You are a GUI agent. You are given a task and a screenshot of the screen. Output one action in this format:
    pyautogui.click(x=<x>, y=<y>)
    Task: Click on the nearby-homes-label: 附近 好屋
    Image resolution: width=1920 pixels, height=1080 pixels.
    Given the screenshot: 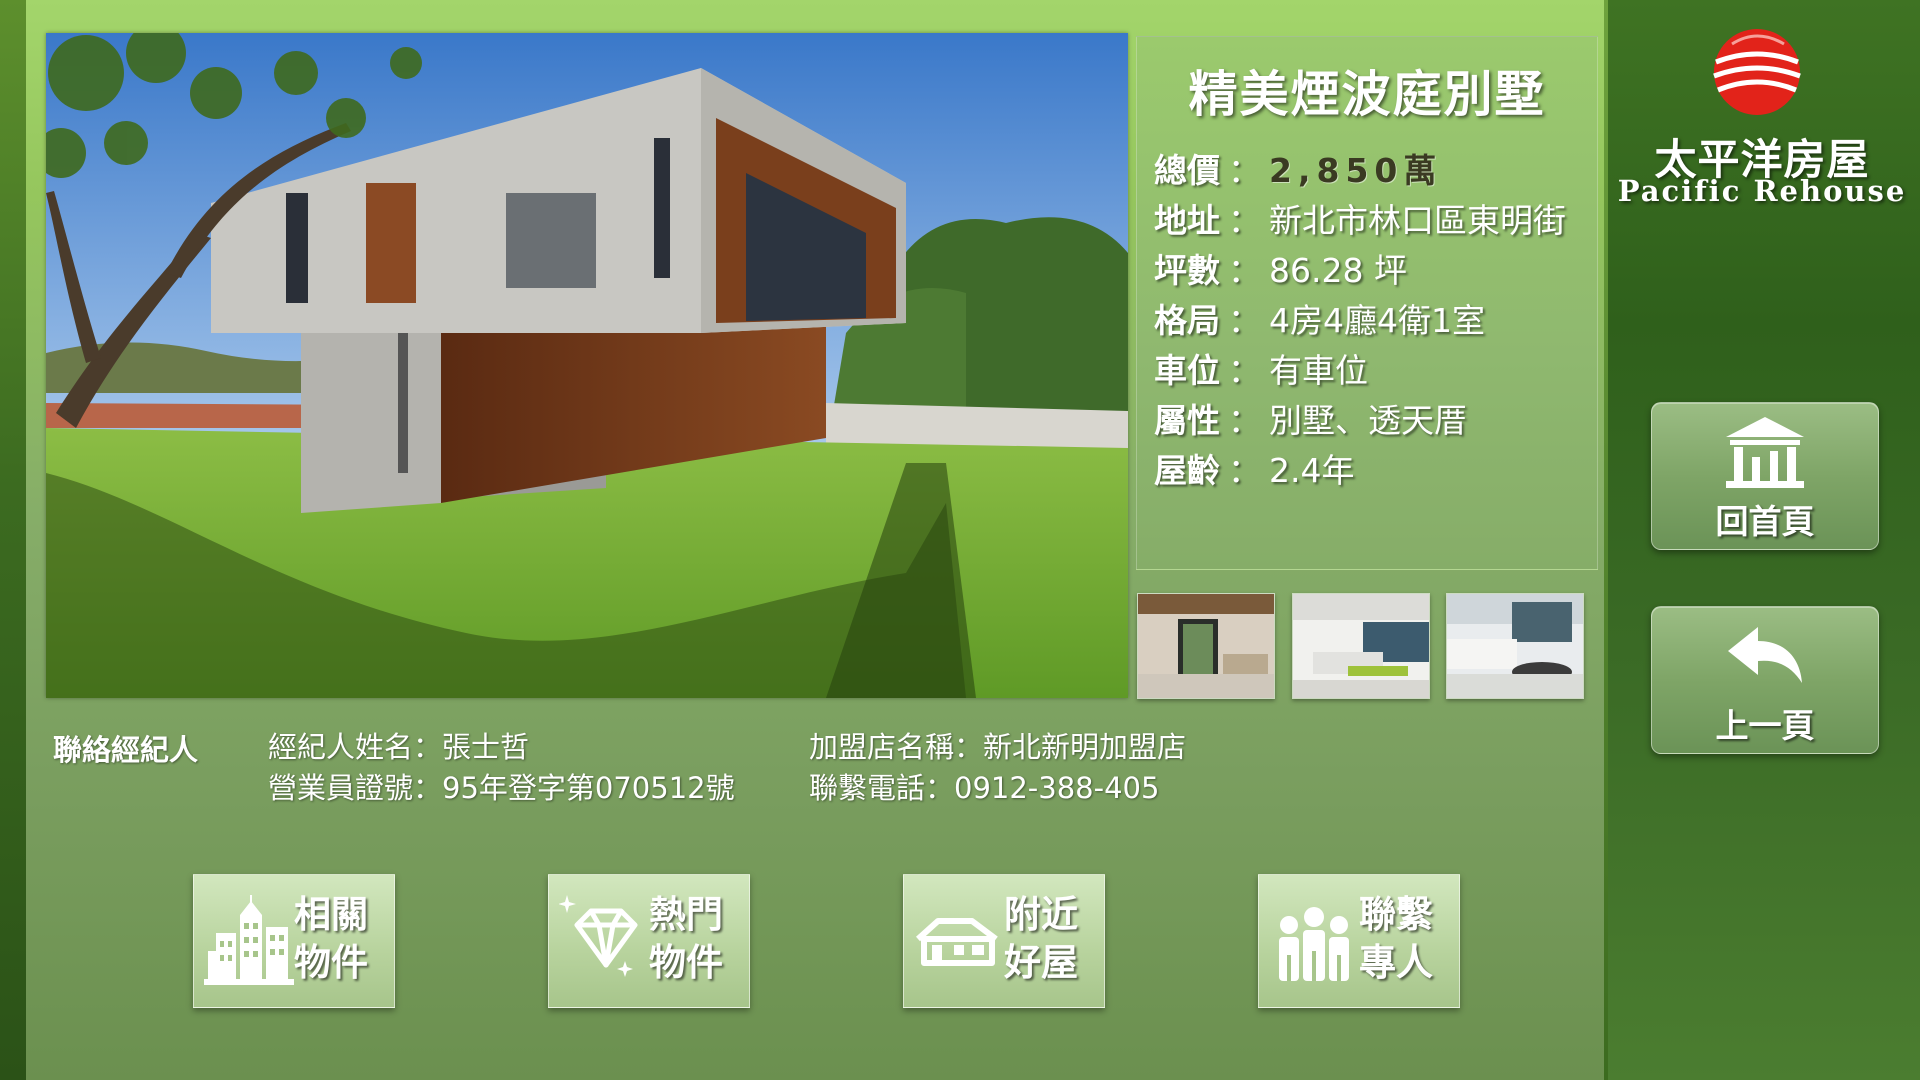 What is the action you would take?
    pyautogui.click(x=1050, y=939)
    